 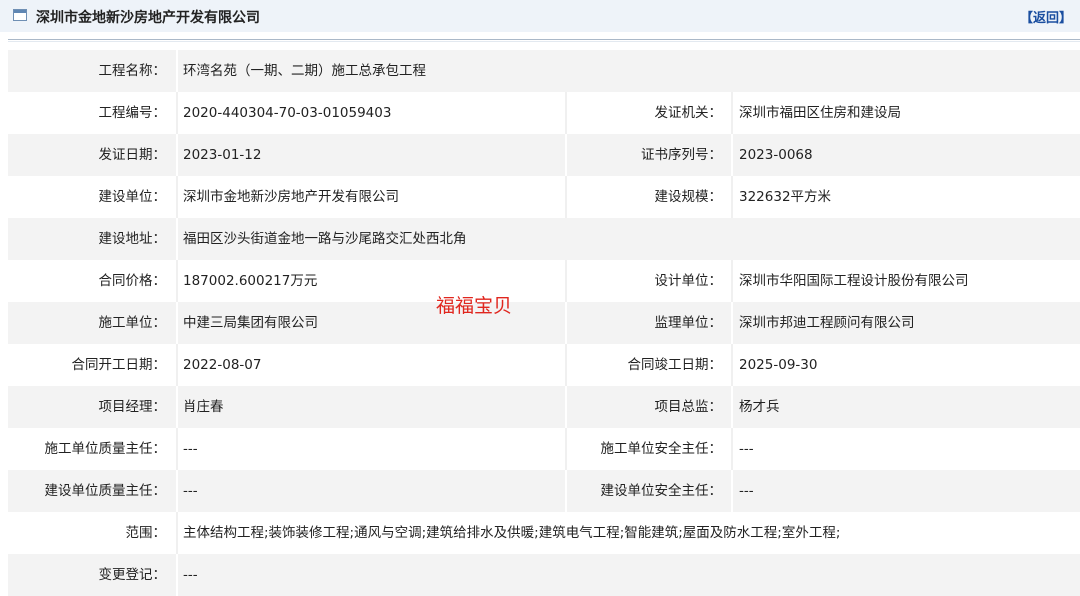 I want to click on design-unit-value: 深圳市华阳国际工程设计股份有限公司, so click(x=854, y=281).